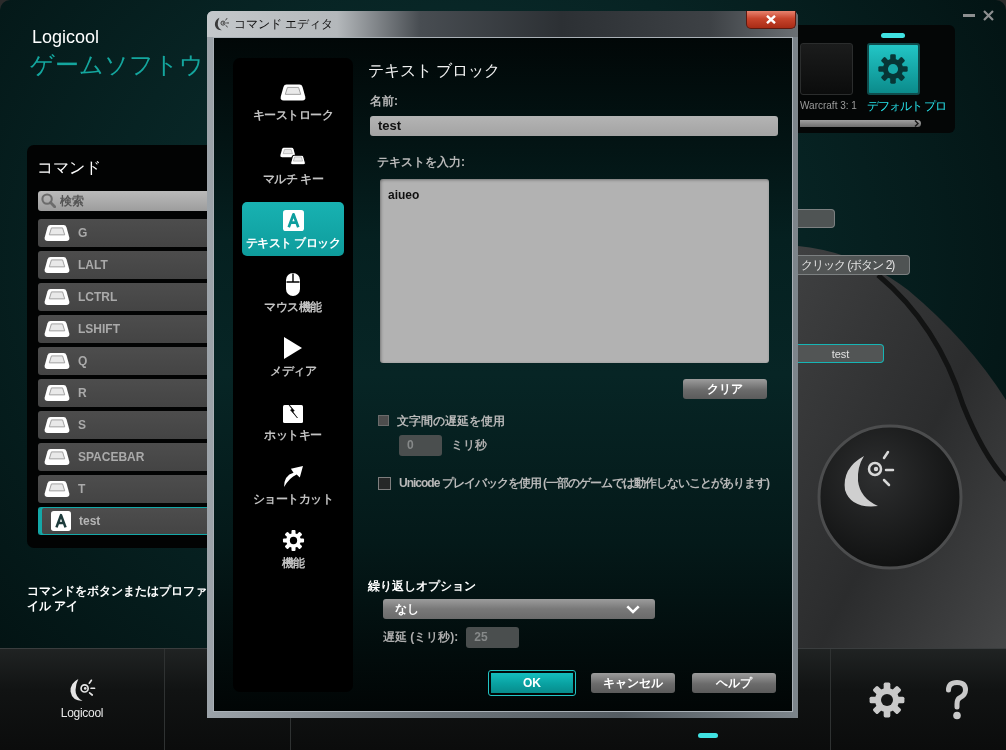 This screenshot has height=750, width=1006. Describe the element at coordinates (48, 200) in the screenshot. I see `search-icon` at that location.